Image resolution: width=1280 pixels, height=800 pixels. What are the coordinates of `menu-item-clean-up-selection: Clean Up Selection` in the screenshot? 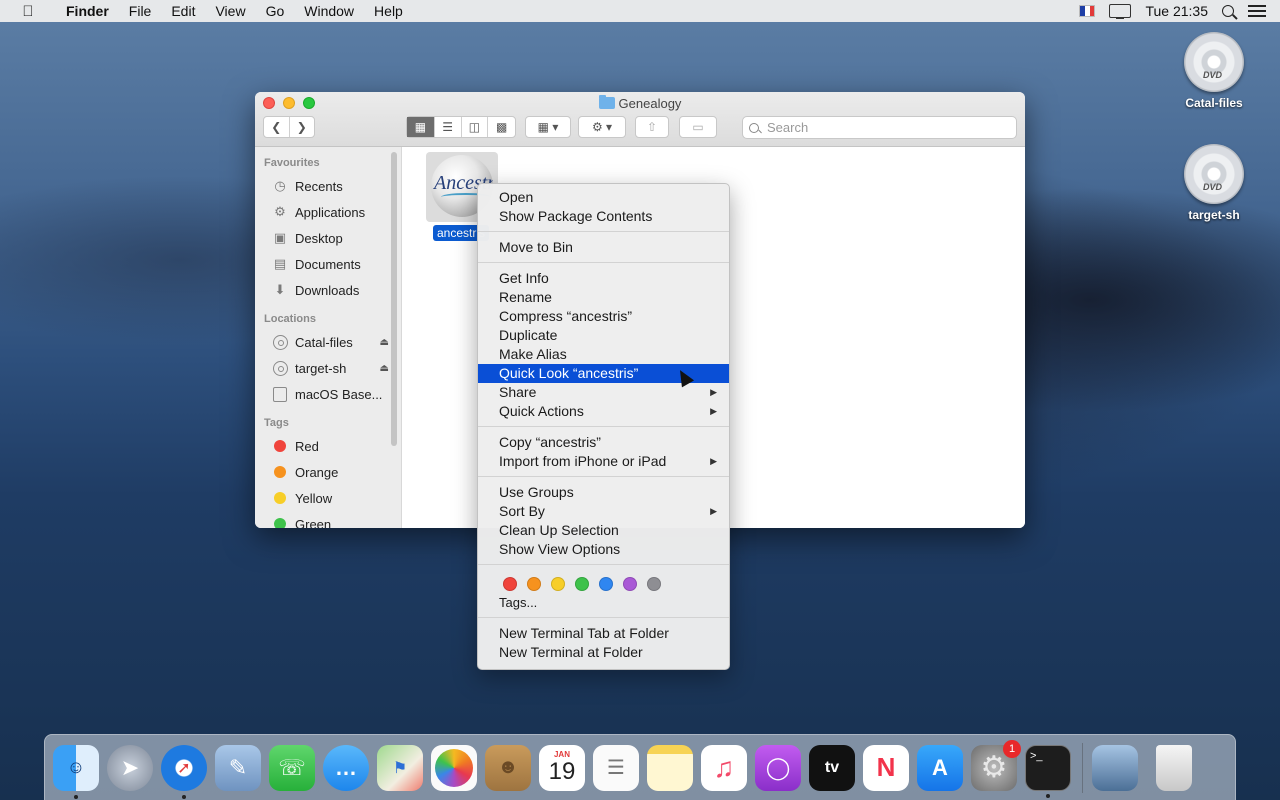 It's located at (603, 530).